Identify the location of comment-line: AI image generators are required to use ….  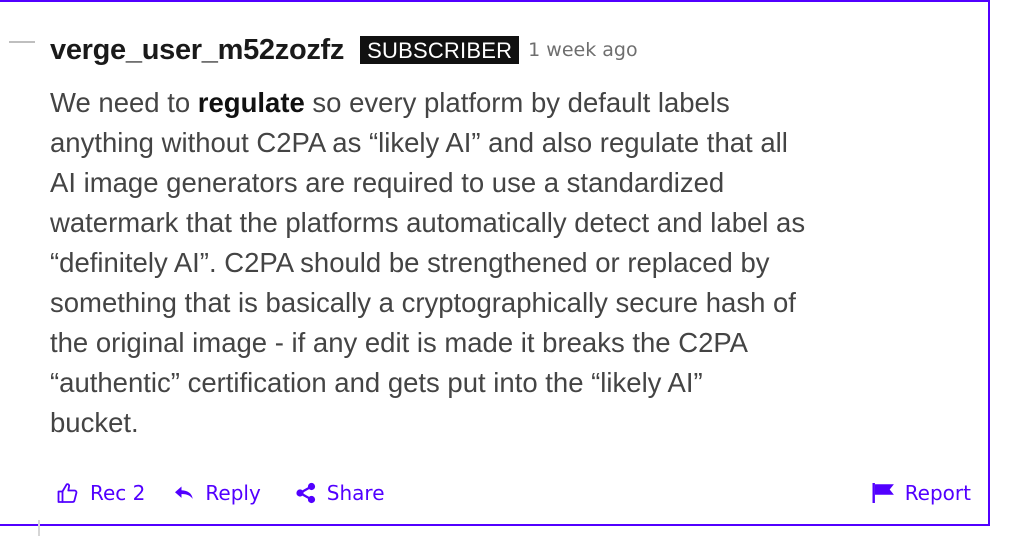
(515, 183).